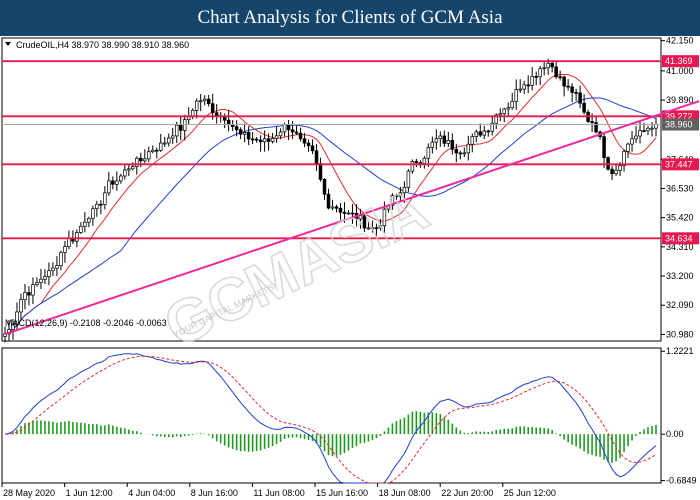 Image resolution: width=700 pixels, height=500 pixels. Describe the element at coordinates (102, 45) in the screenshot. I see `symbol-info: CrudeOIL,H4 38.970 38.990 38.910 38.960` at that location.